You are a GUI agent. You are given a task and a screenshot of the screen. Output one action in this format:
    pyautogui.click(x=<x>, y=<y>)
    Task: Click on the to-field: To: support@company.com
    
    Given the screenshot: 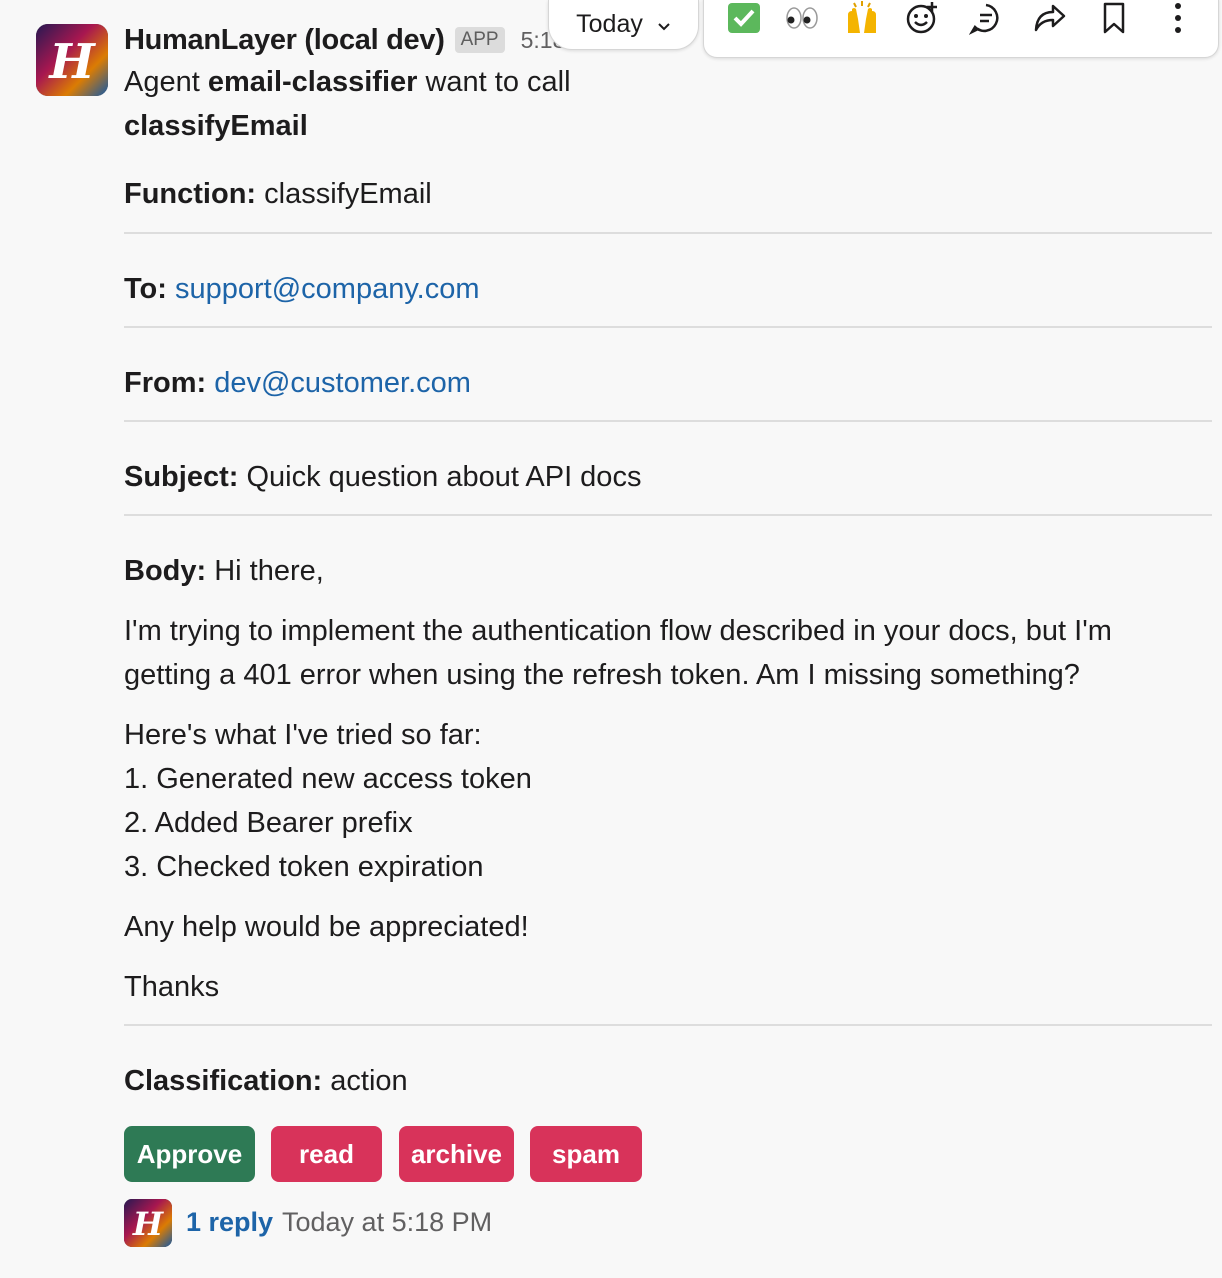 What is the action you would take?
    pyautogui.click(x=302, y=289)
    